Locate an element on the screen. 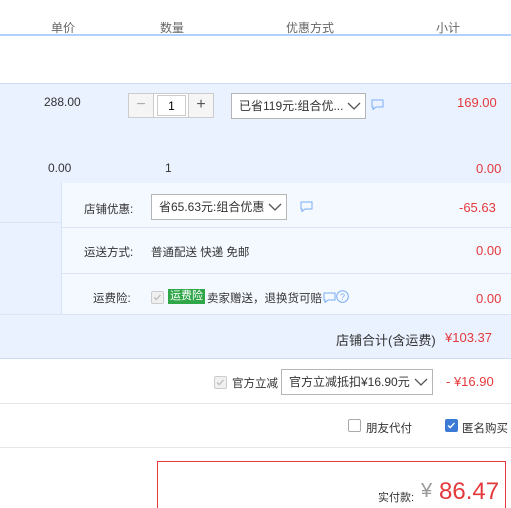 Image resolution: width=511 pixels, height=508 pixels. shop-discount-select-value: 省65.63元:组合优惠 is located at coordinates (212, 207).